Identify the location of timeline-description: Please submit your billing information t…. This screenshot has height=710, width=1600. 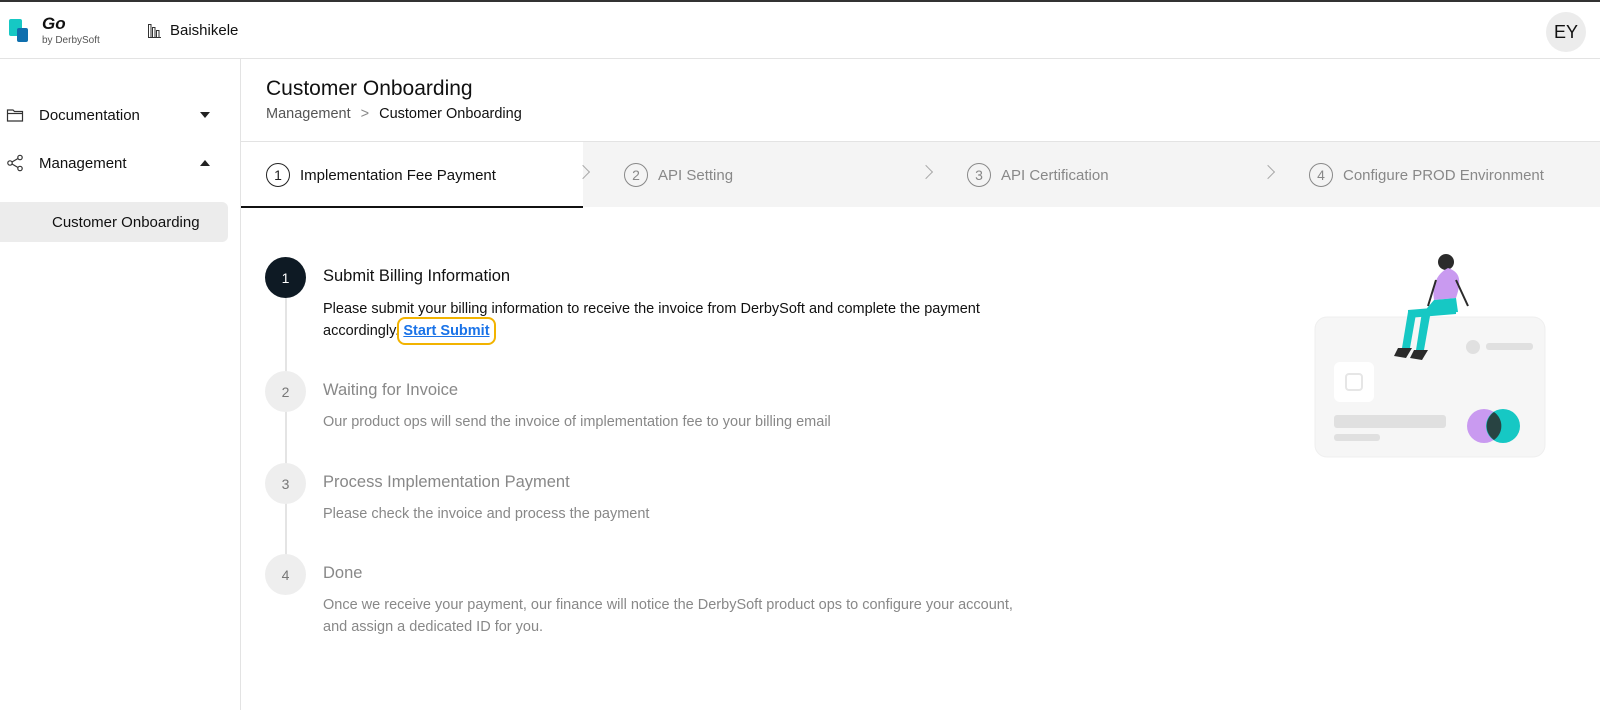
(673, 321).